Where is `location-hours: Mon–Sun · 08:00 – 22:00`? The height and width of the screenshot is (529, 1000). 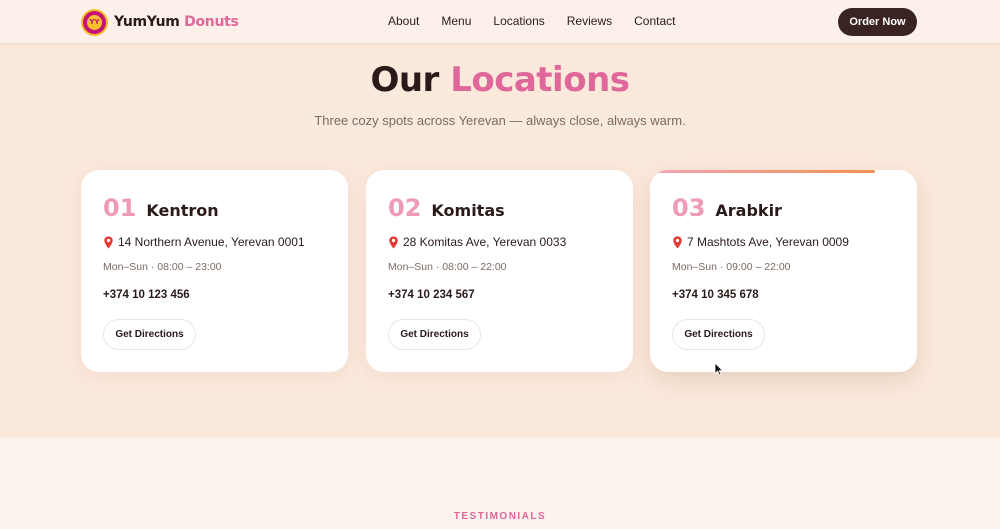
location-hours: Mon–Sun · 08:00 – 22:00 is located at coordinates (447, 267).